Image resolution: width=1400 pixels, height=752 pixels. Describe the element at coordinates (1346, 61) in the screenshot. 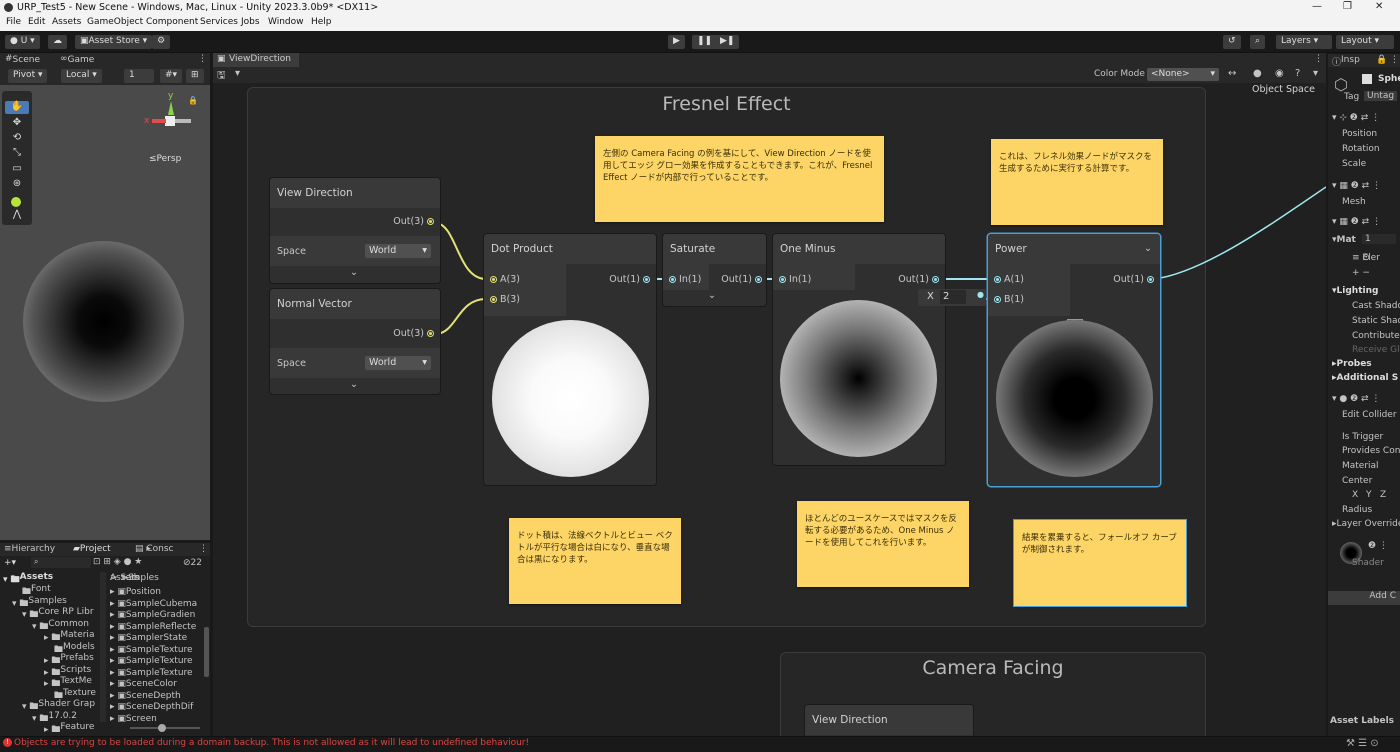

I see `tab-inspector: ⓘ Insp` at that location.